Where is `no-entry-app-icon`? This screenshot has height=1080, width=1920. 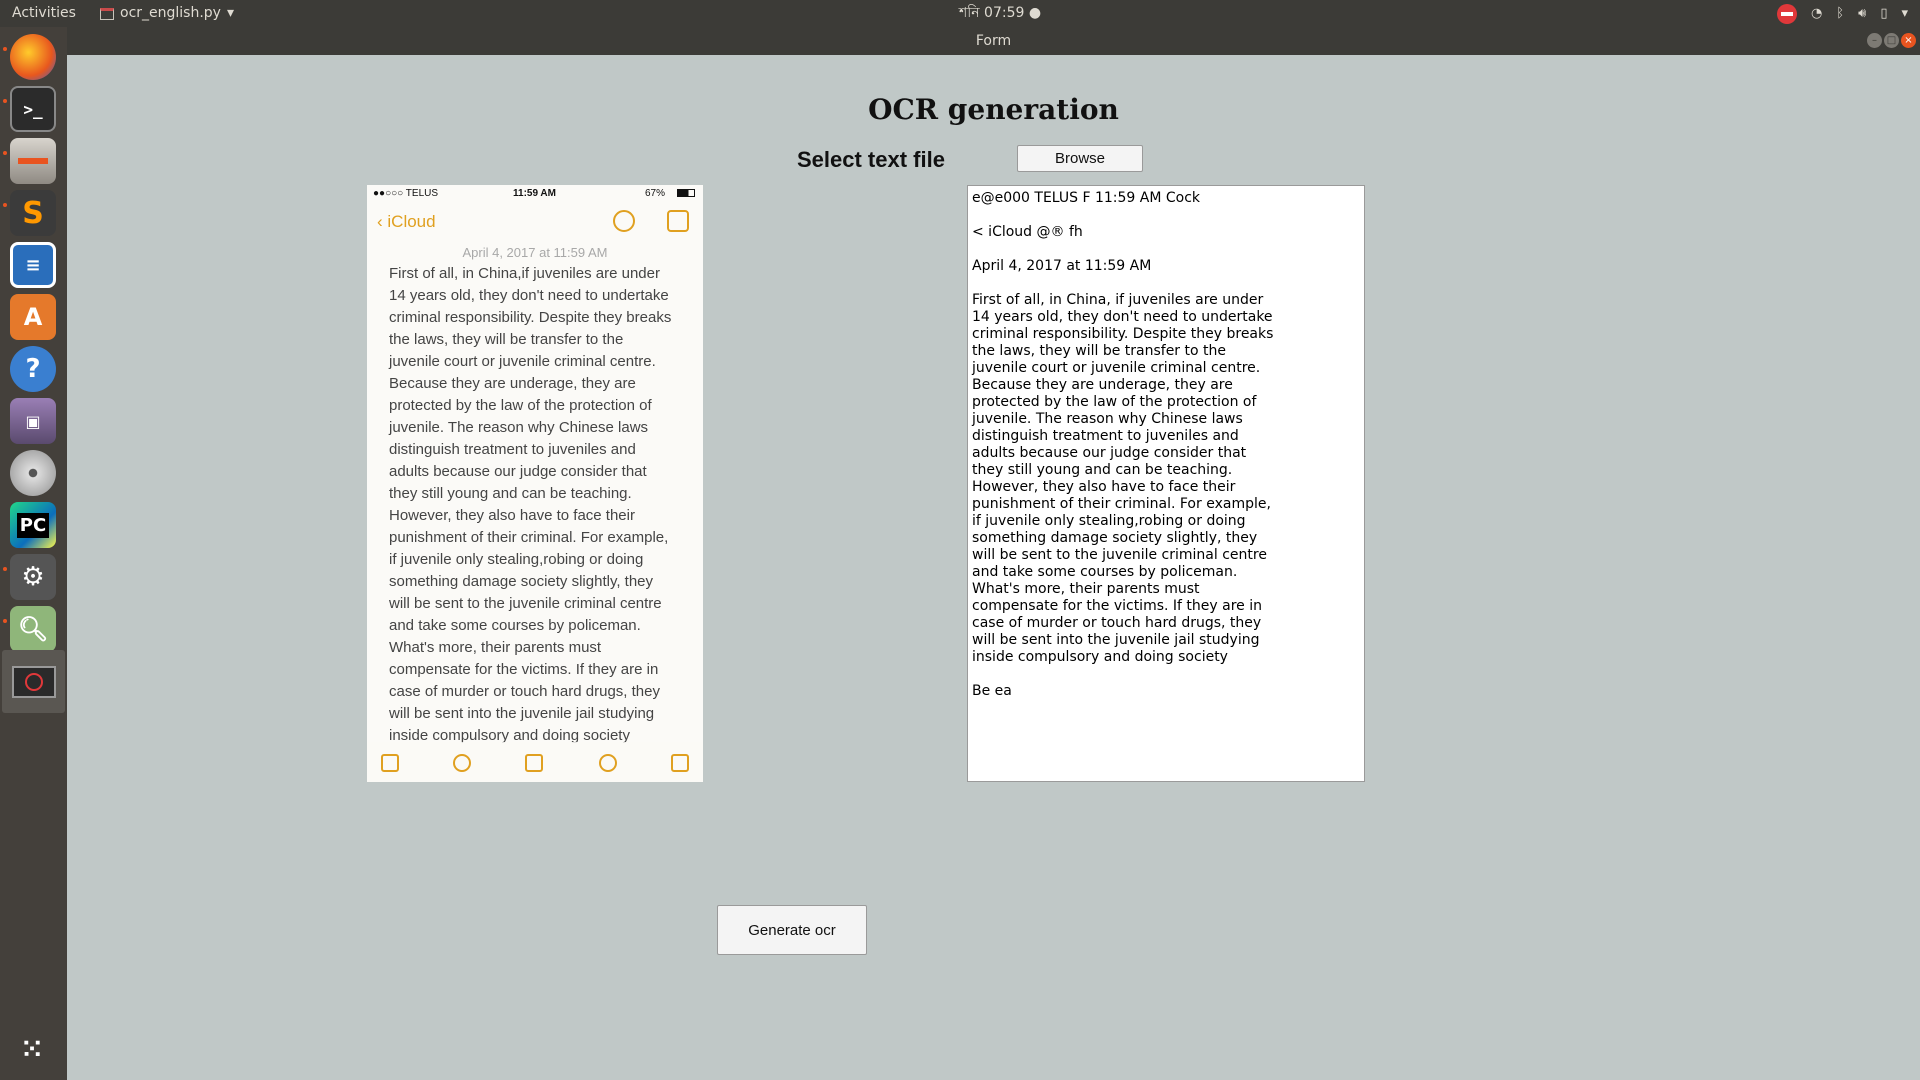
no-entry-app-icon is located at coordinates (33, 681).